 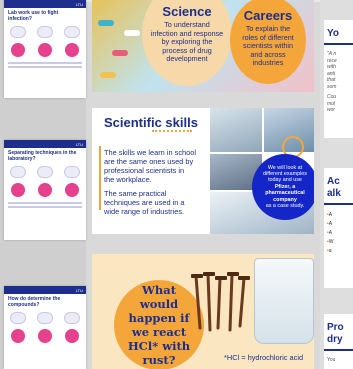 What do you see at coordinates (100, 178) in the screenshot?
I see `accent-line` at bounding box center [100, 178].